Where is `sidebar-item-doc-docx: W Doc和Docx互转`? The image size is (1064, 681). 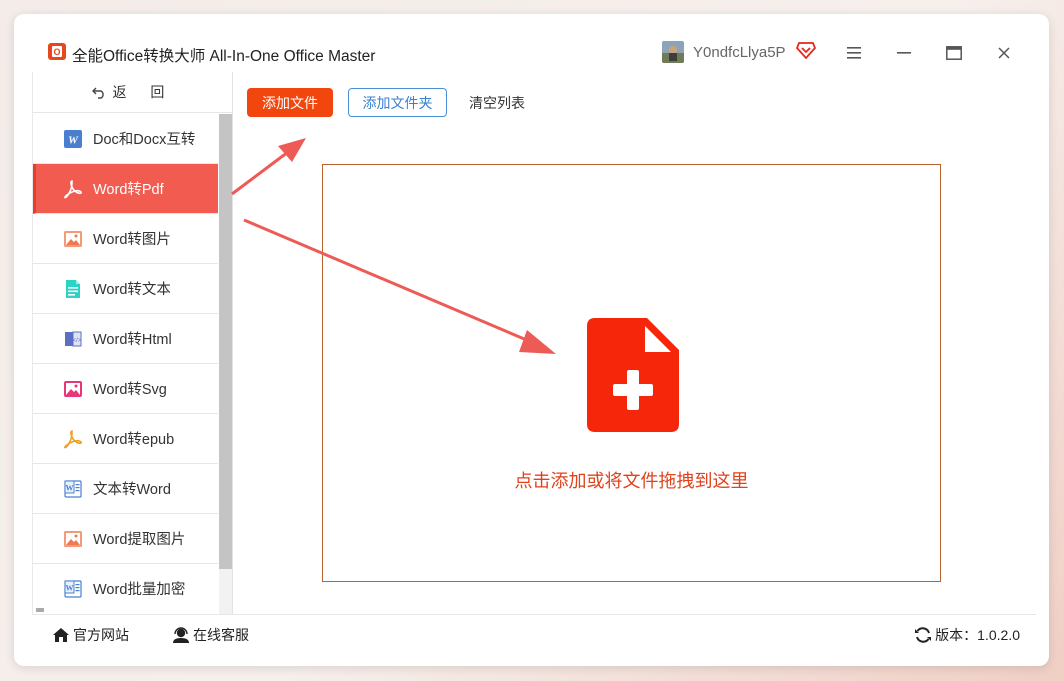
sidebar-item-doc-docx: W Doc和Docx互转 is located at coordinates (125, 139).